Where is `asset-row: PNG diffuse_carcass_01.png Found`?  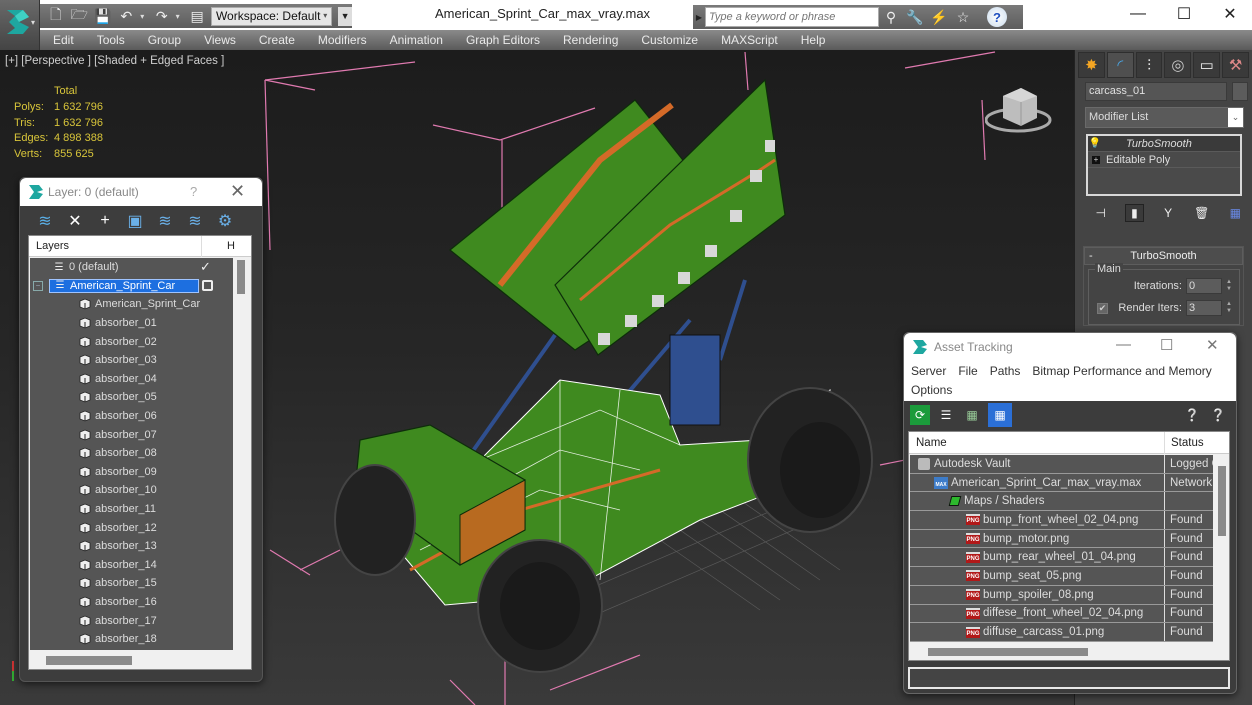 asset-row: PNG diffuse_carcass_01.png Found is located at coordinates (1061, 632).